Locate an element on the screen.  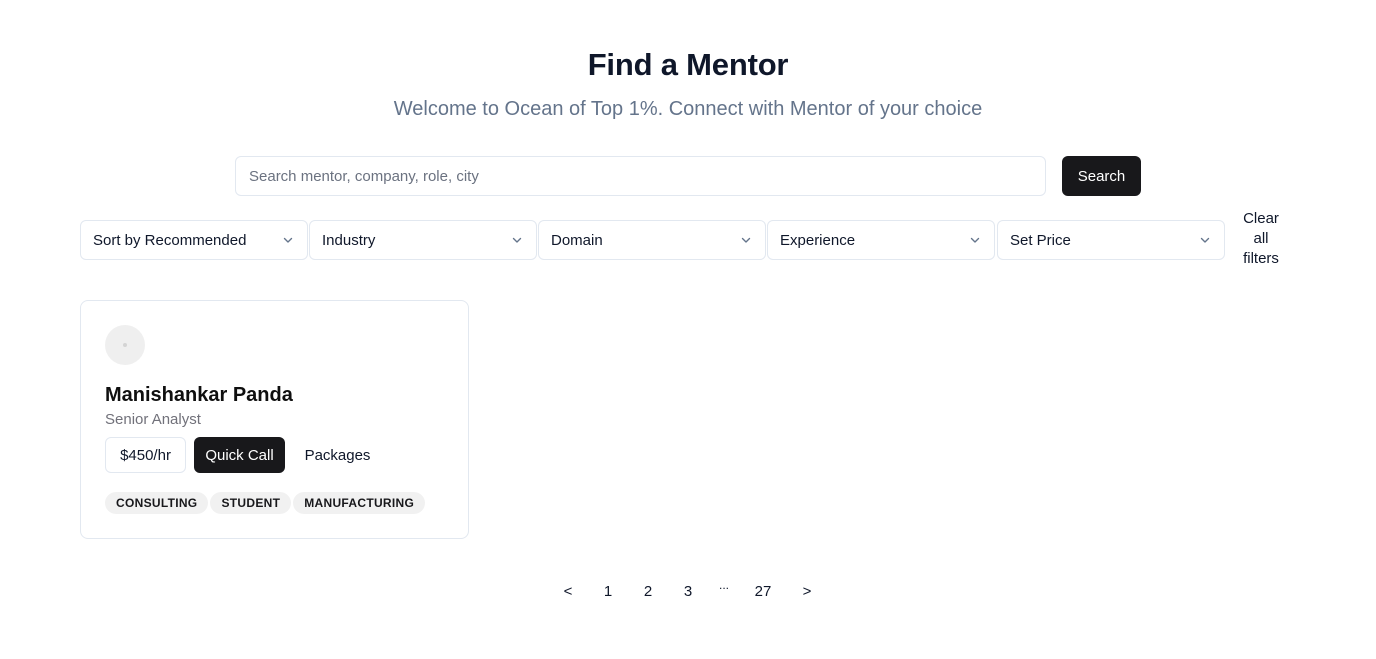
pagination-page-1: 1 is located at coordinates (608, 591).